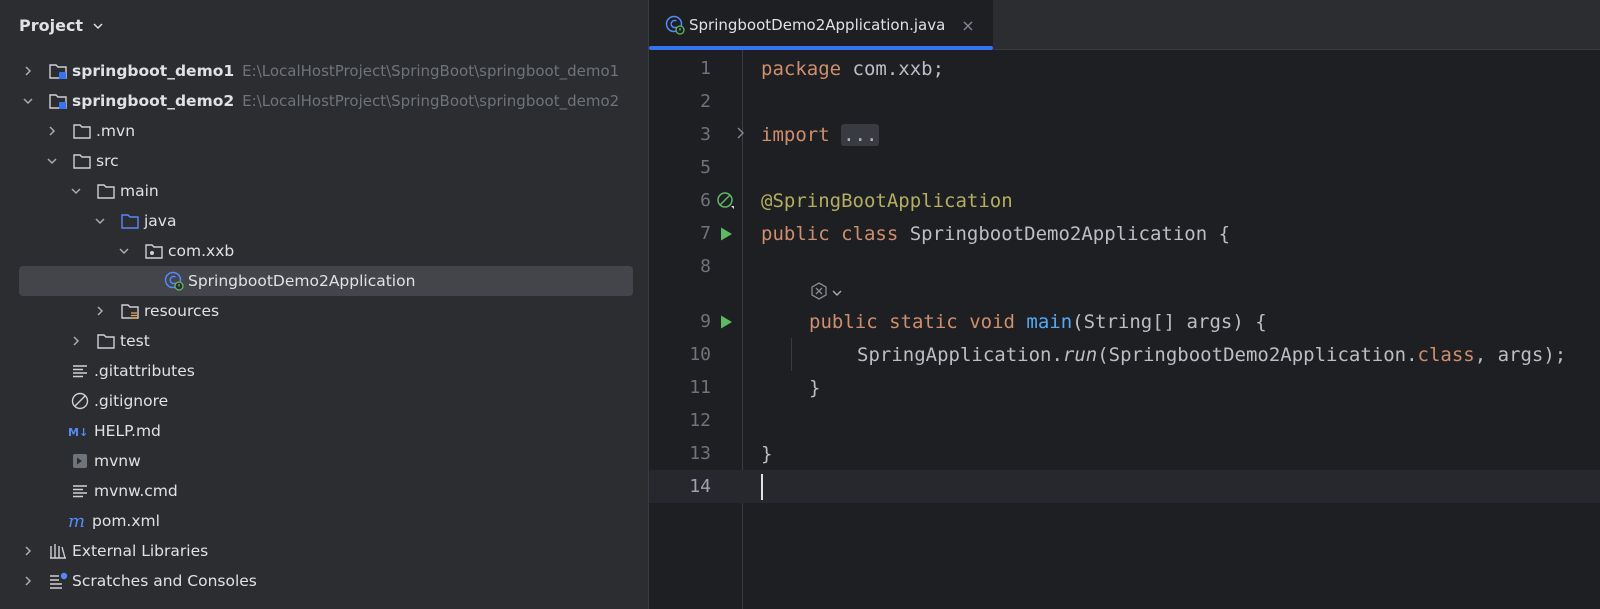  I want to click on tree-item-gitattributes: .gitattributes, so click(324, 371).